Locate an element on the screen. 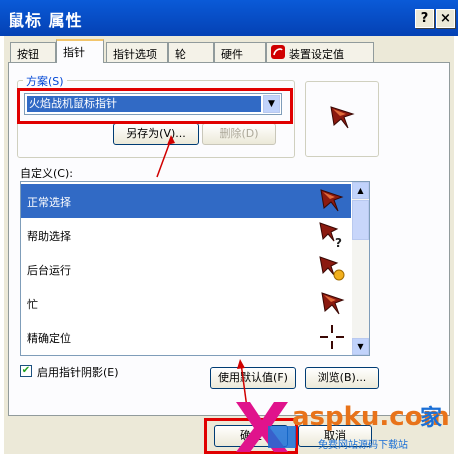 This screenshot has height=457, width=458. watermark-logo: aspku.com 家 免费网站源码下载站 is located at coordinates (343, 425).